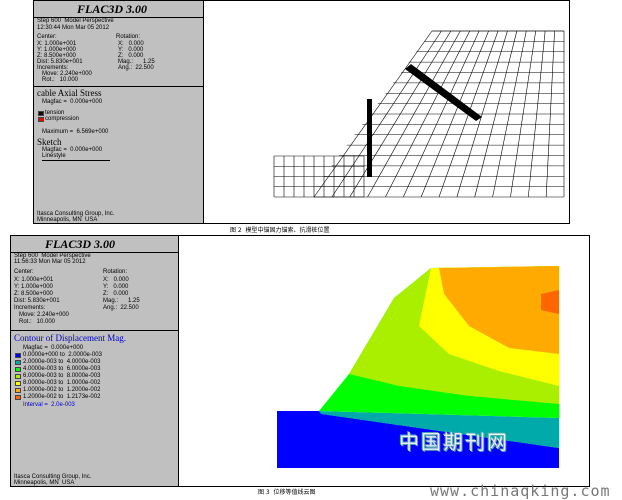 The image size is (622, 500). Describe the element at coordinates (53, 348) in the screenshot. I see `bottom-magfac: Magfac = 0.000e+000` at that location.